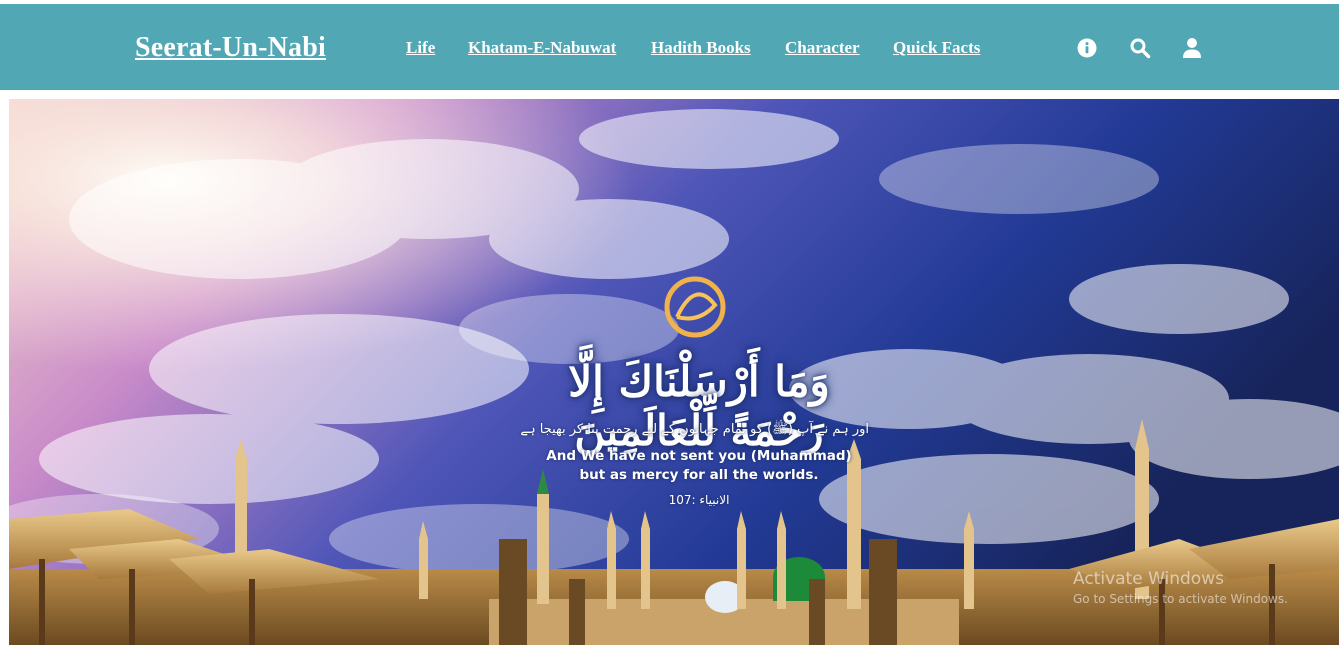  What do you see at coordinates (822, 48) in the screenshot?
I see `nav-link-character: Character` at bounding box center [822, 48].